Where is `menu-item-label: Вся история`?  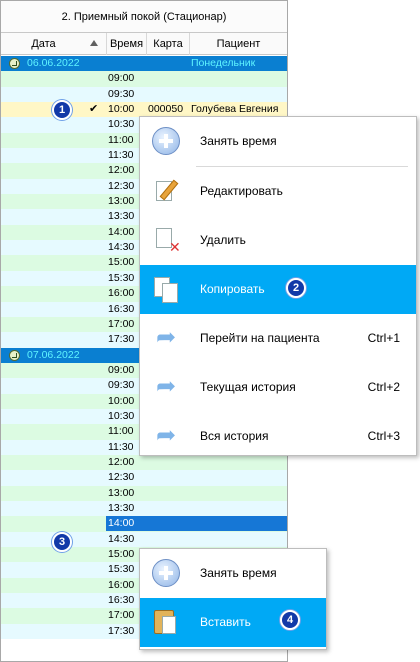 menu-item-label: Вся история is located at coordinates (234, 436).